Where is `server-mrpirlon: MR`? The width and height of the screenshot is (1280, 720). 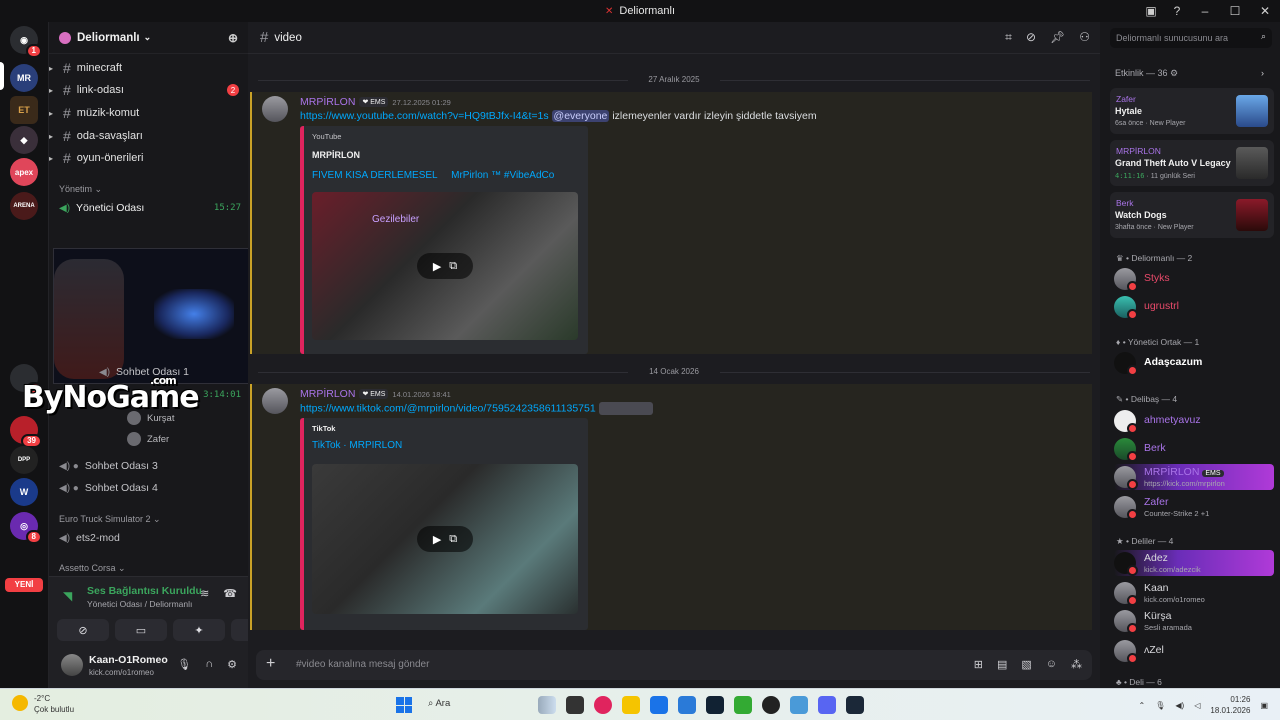 server-mrpirlon: MR is located at coordinates (24, 78).